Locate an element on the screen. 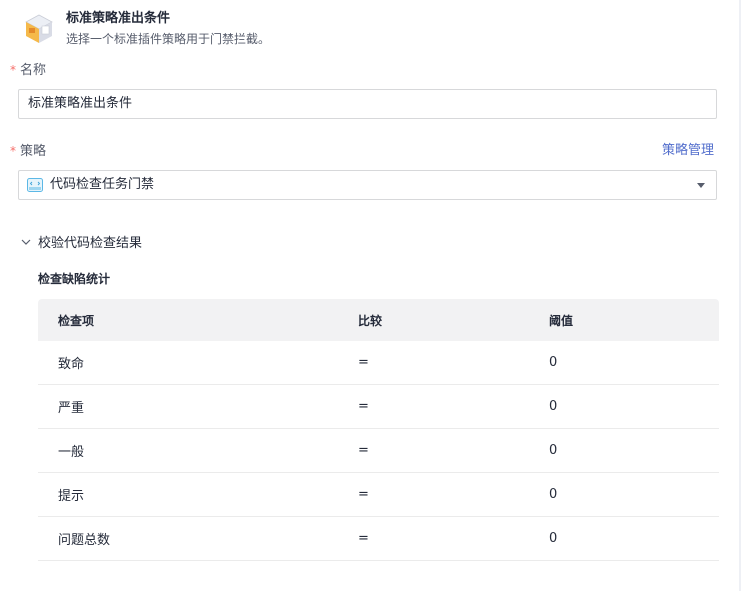  name-input: 标准策略准出条件 is located at coordinates (367, 104).